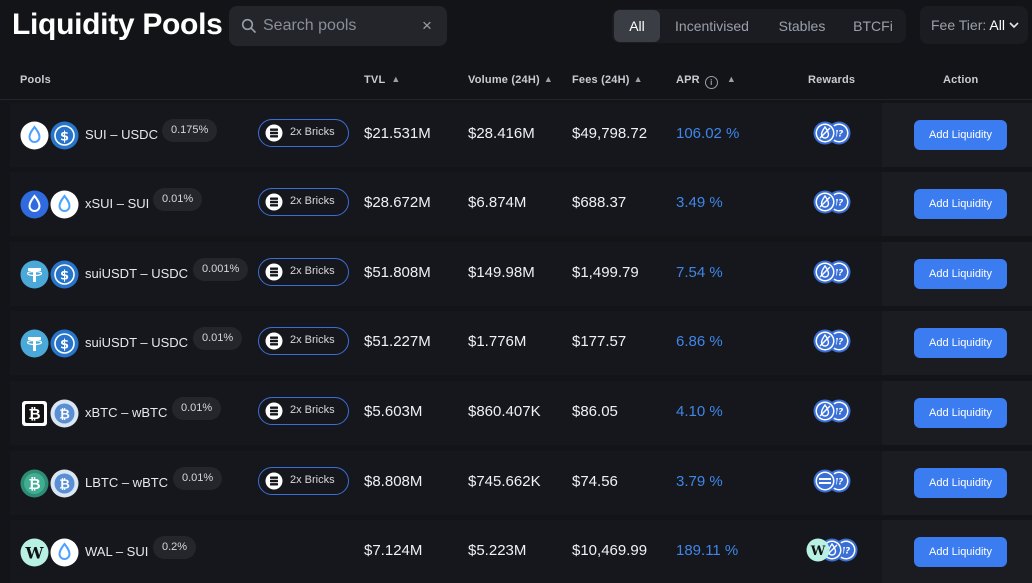 The image size is (1032, 583). What do you see at coordinates (382, 80) in the screenshot?
I see `column-tvl: TVL ▲` at bounding box center [382, 80].